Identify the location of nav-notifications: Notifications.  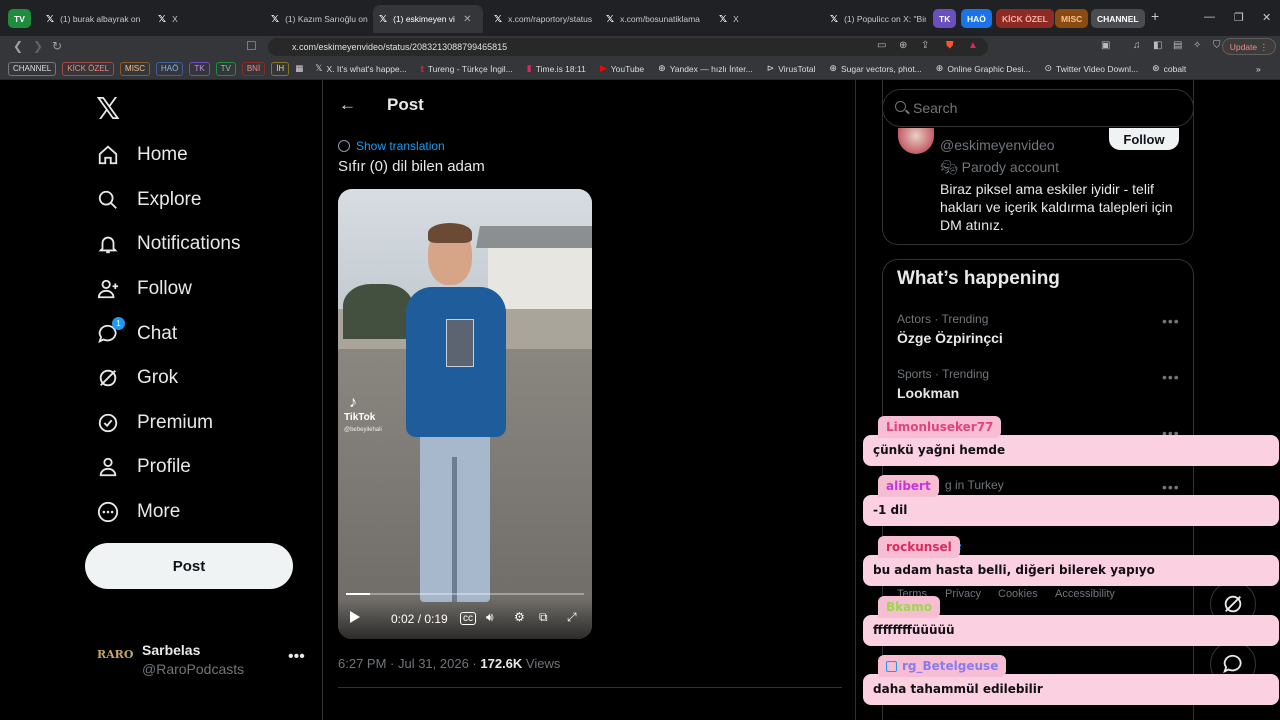
(168, 244).